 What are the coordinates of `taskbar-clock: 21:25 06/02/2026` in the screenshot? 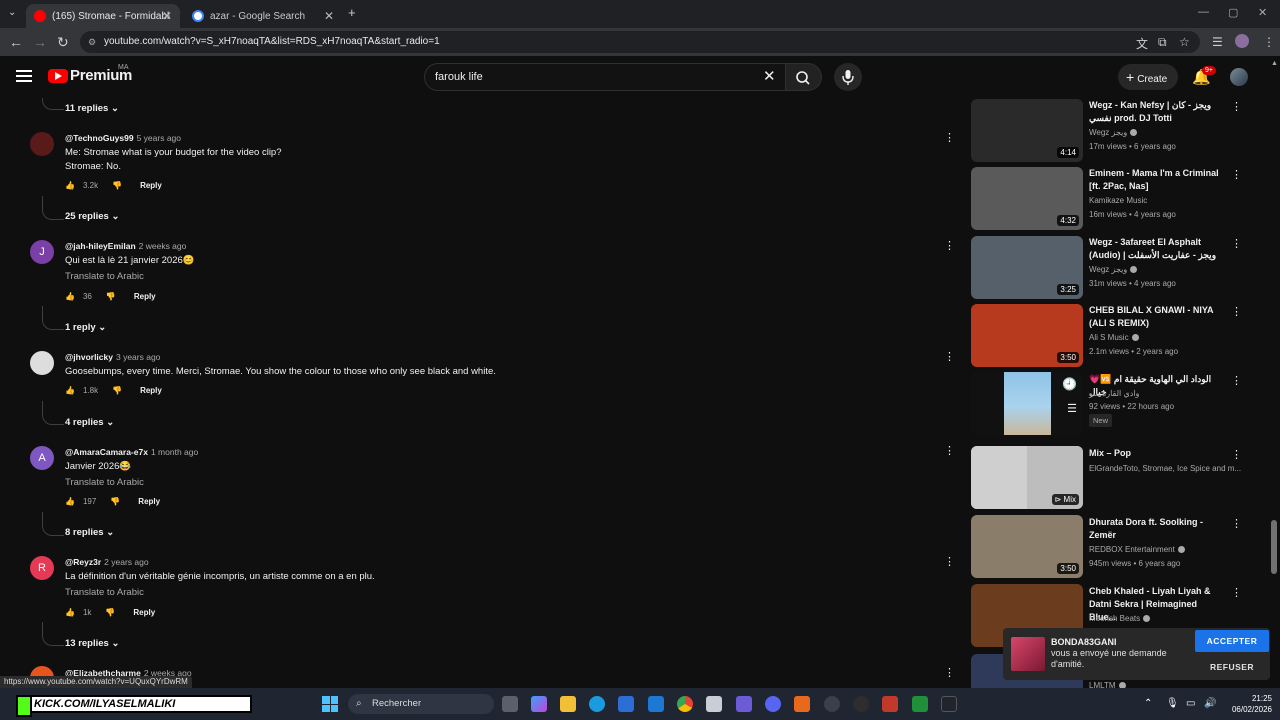 It's located at (1245, 704).